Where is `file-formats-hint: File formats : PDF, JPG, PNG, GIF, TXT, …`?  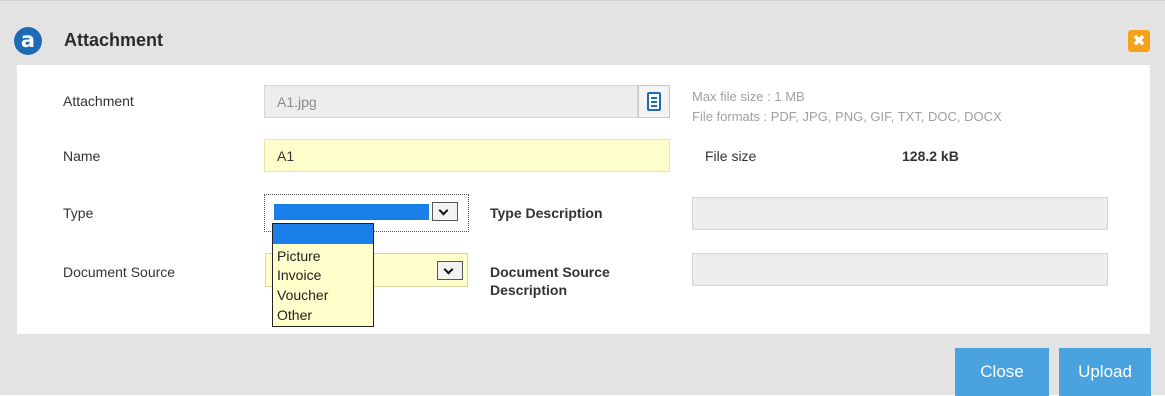
file-formats-hint: File formats : PDF, JPG, PNG, GIF, TXT, … is located at coordinates (847, 116).